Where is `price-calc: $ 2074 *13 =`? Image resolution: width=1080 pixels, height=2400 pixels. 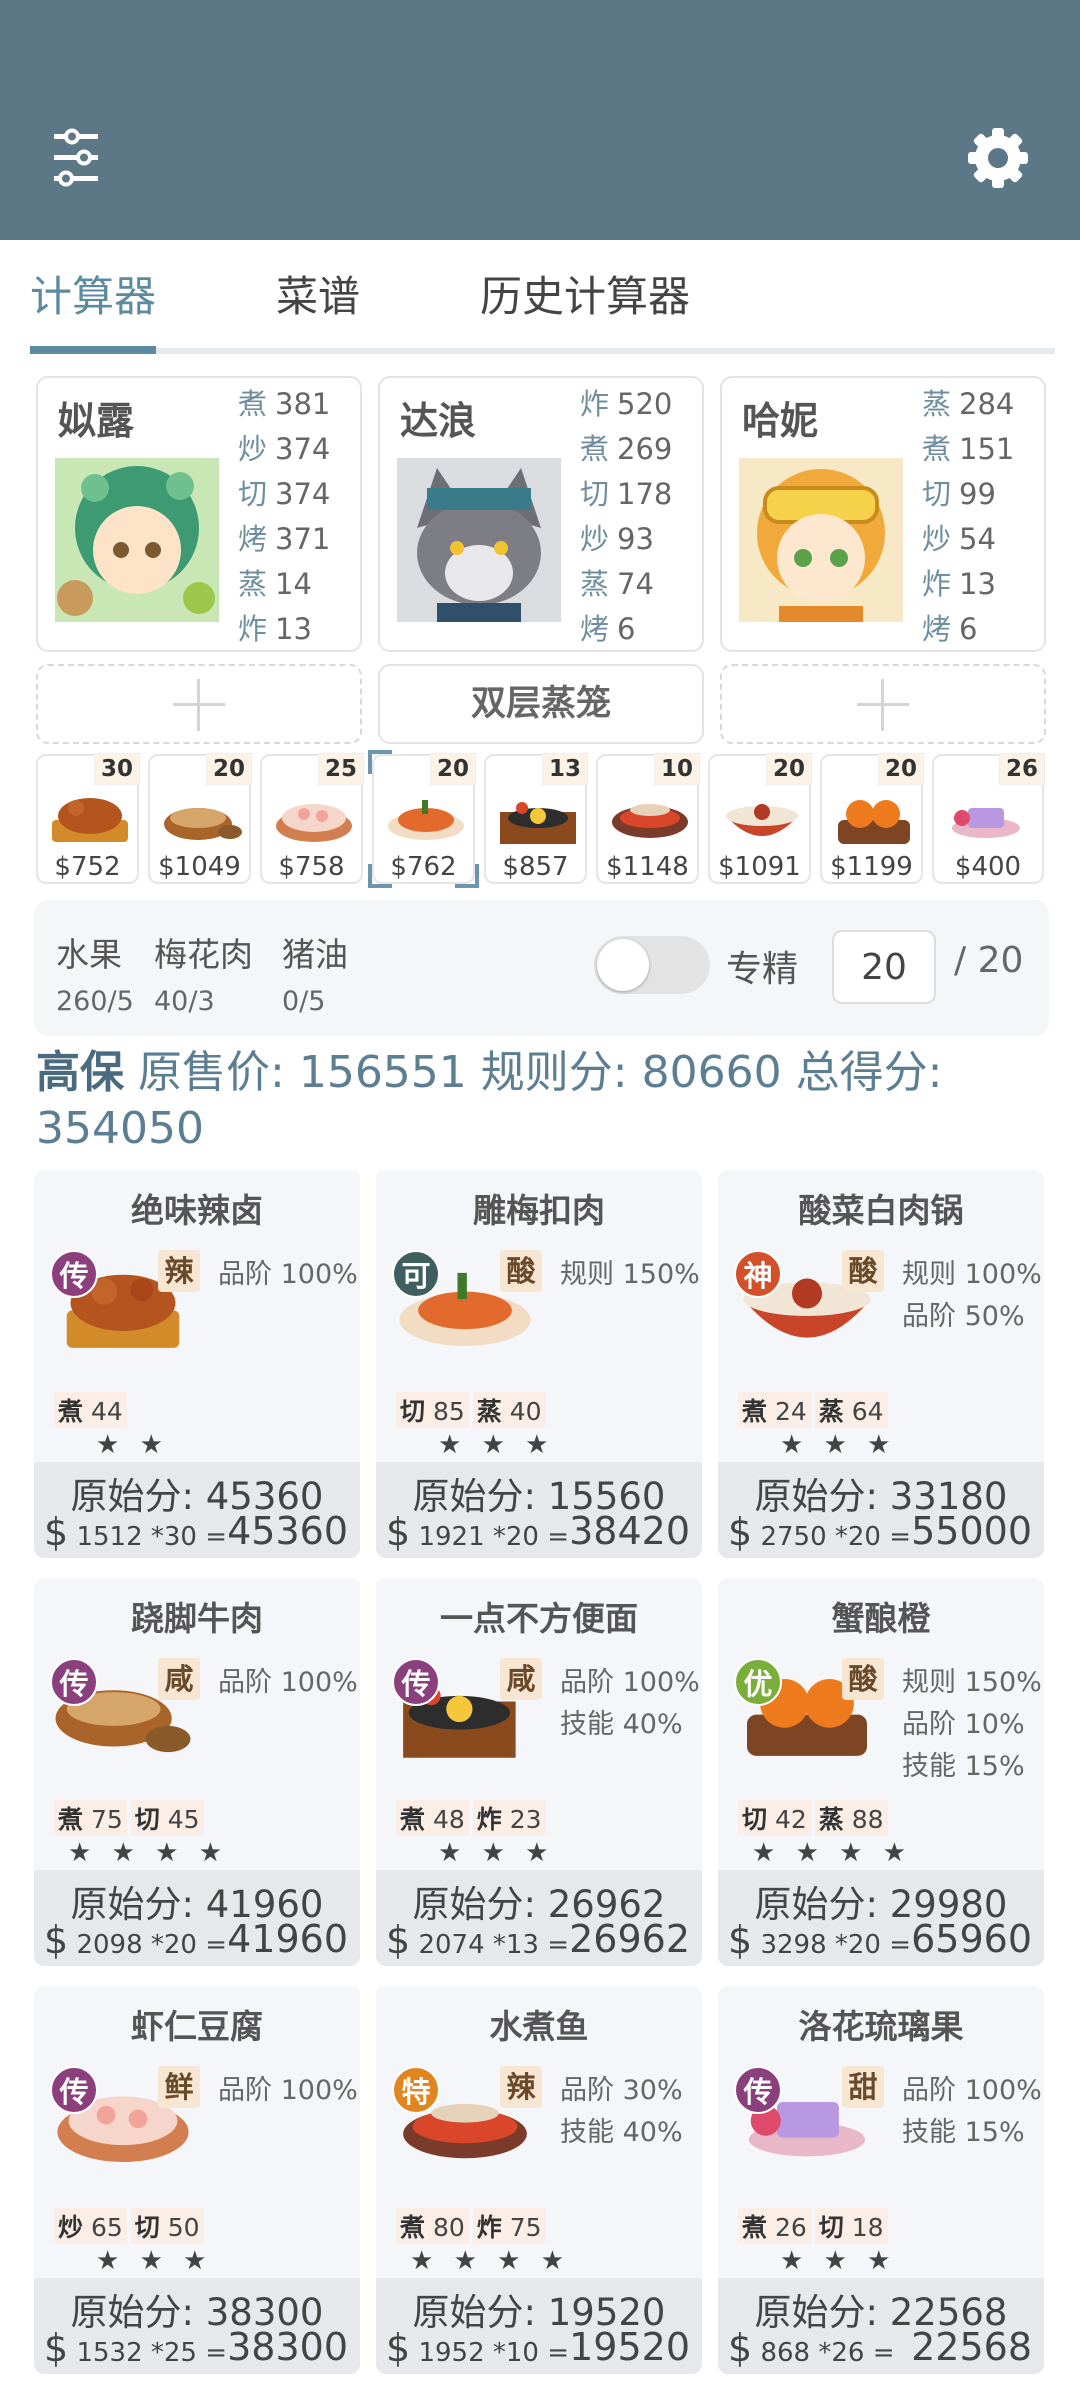
price-calc: $ 2074 *13 = is located at coordinates (478, 1940).